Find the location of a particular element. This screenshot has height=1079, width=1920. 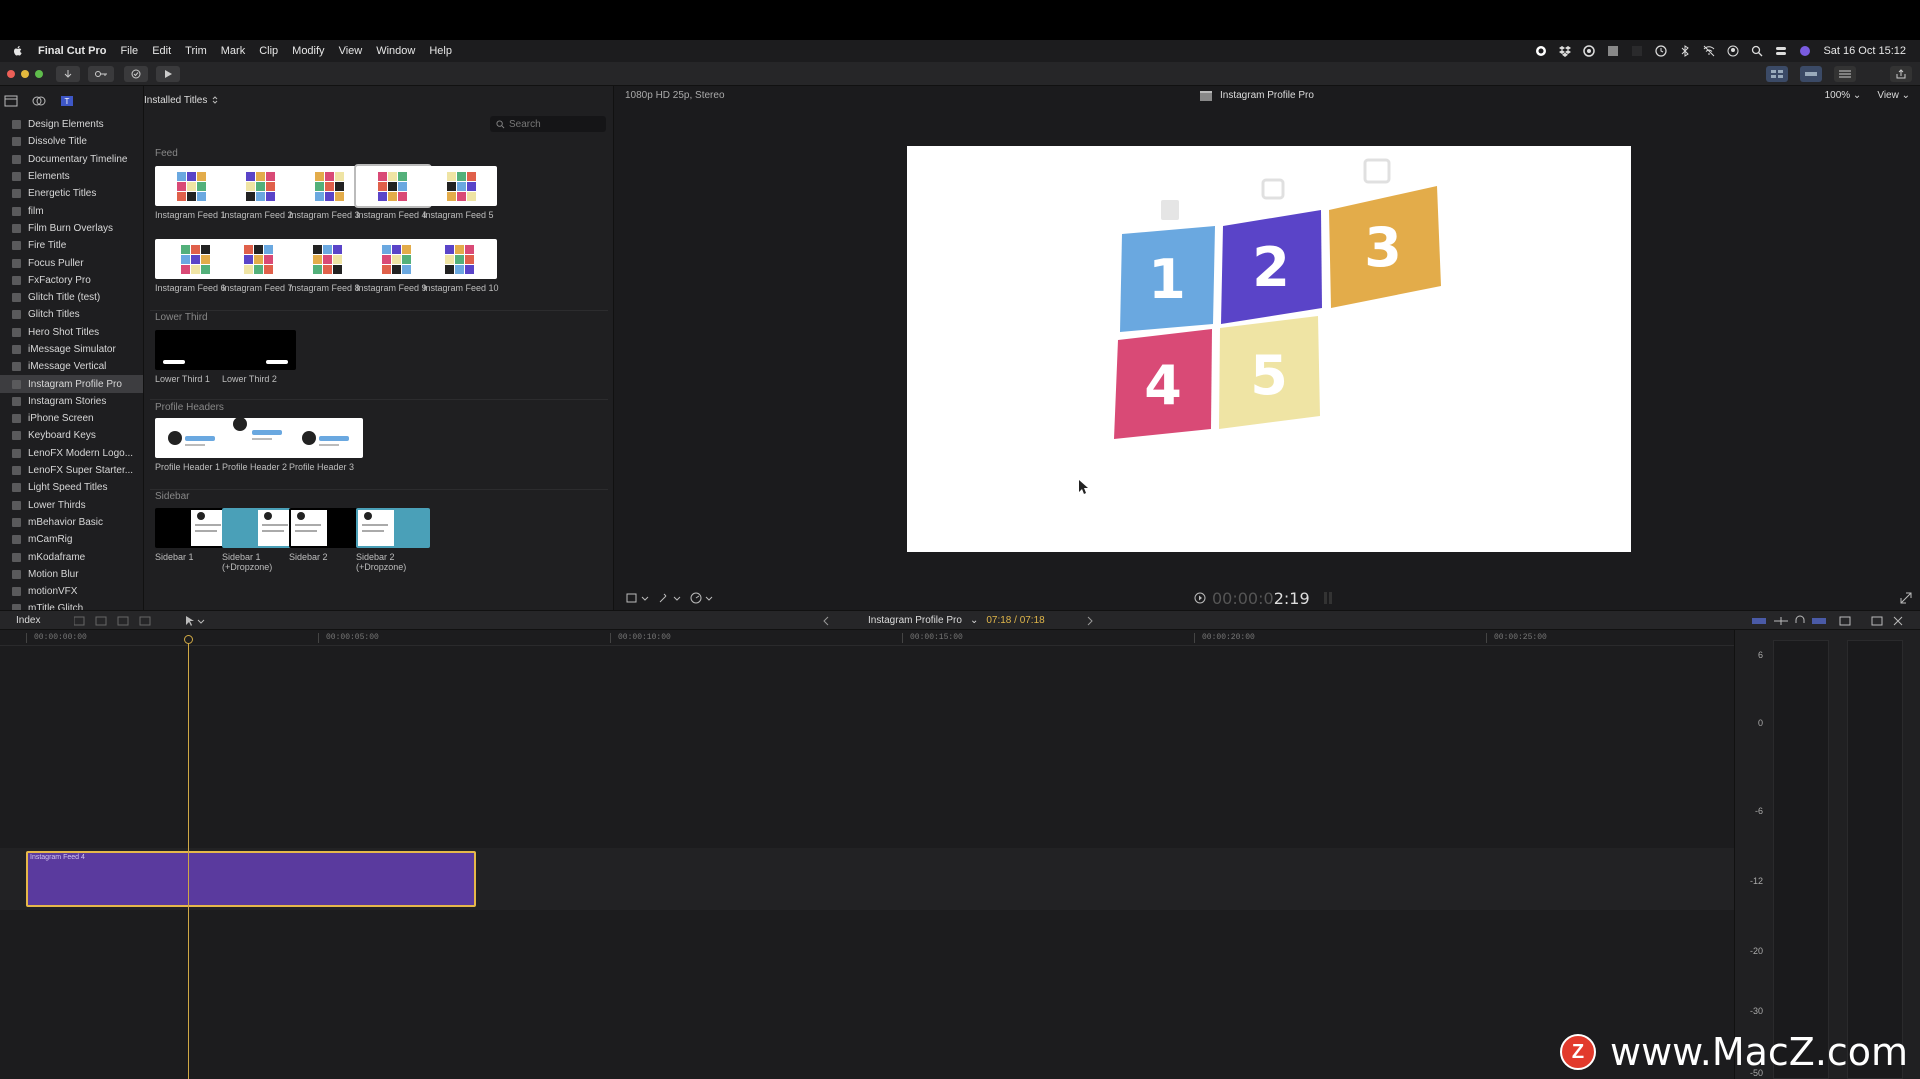

apple-icon is located at coordinates (18, 51).